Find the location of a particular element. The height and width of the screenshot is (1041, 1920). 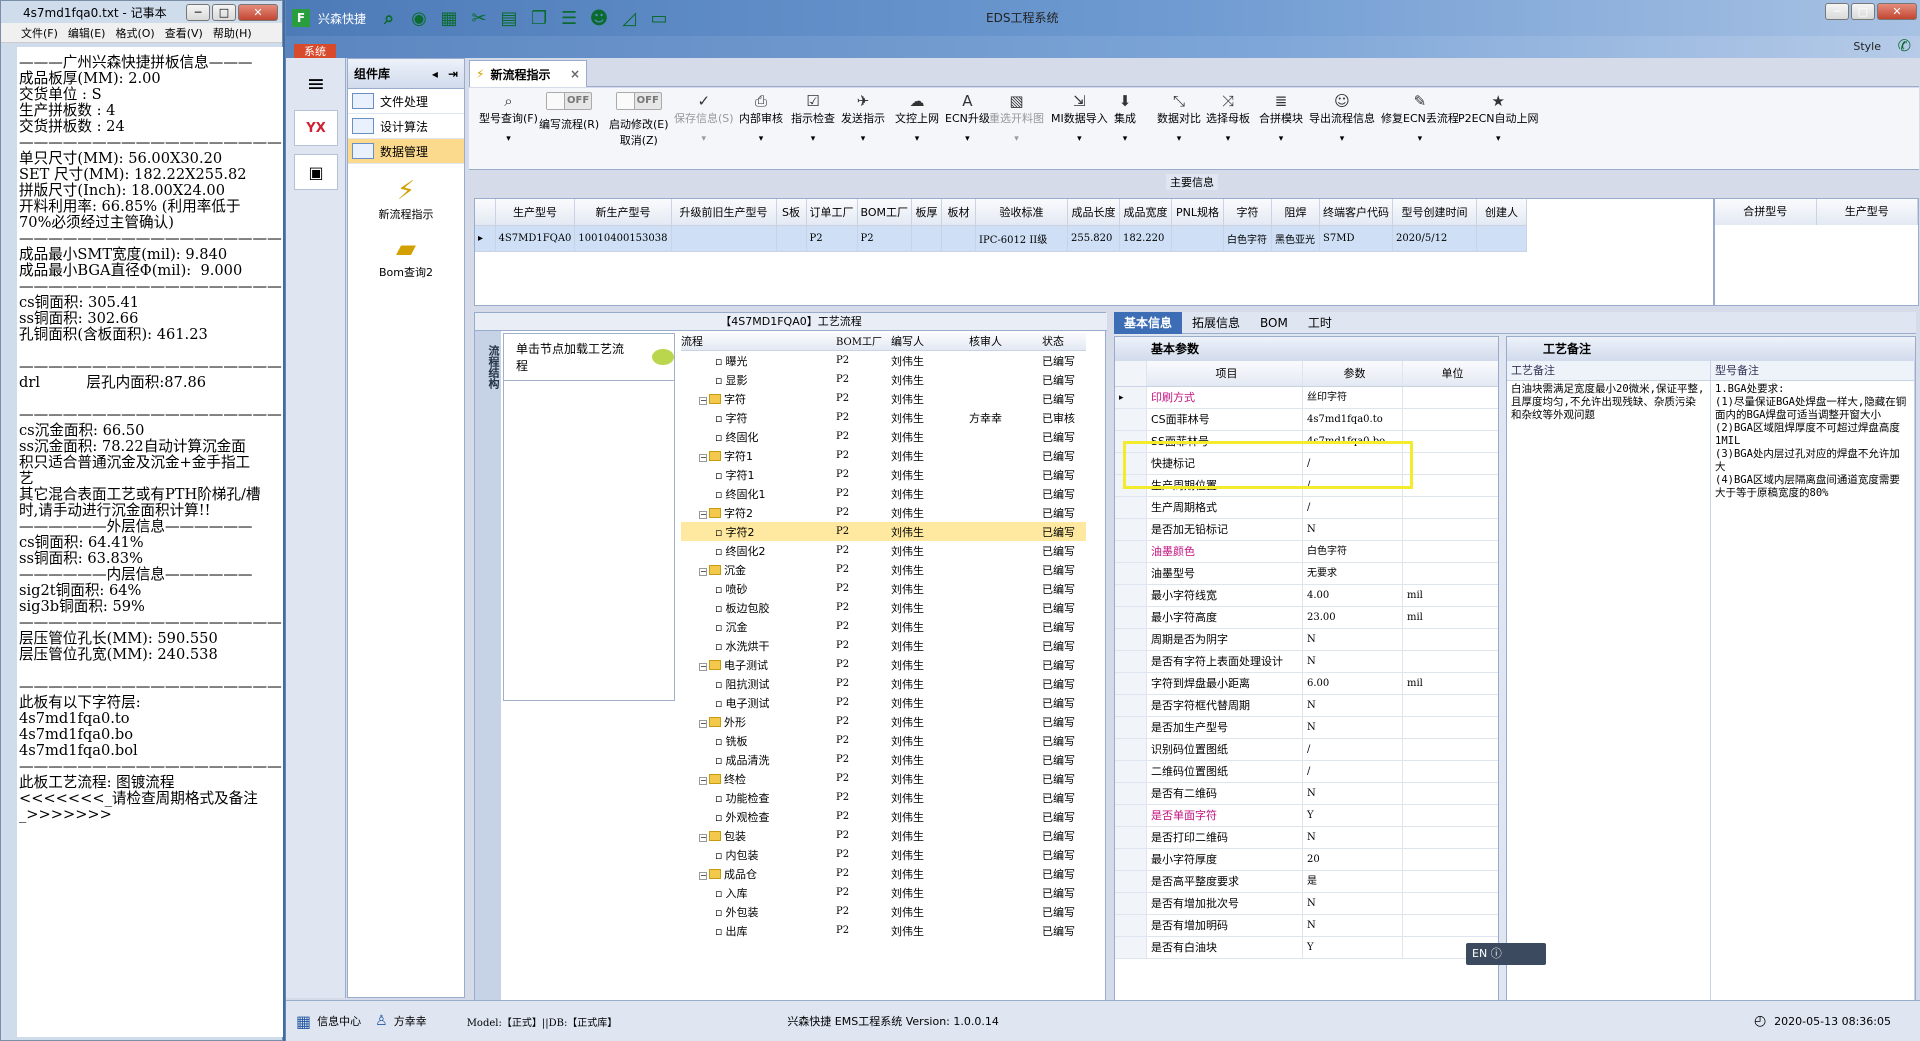

param-row: ▸ 印刷方式 丝印字符 is located at coordinates (1306, 398).